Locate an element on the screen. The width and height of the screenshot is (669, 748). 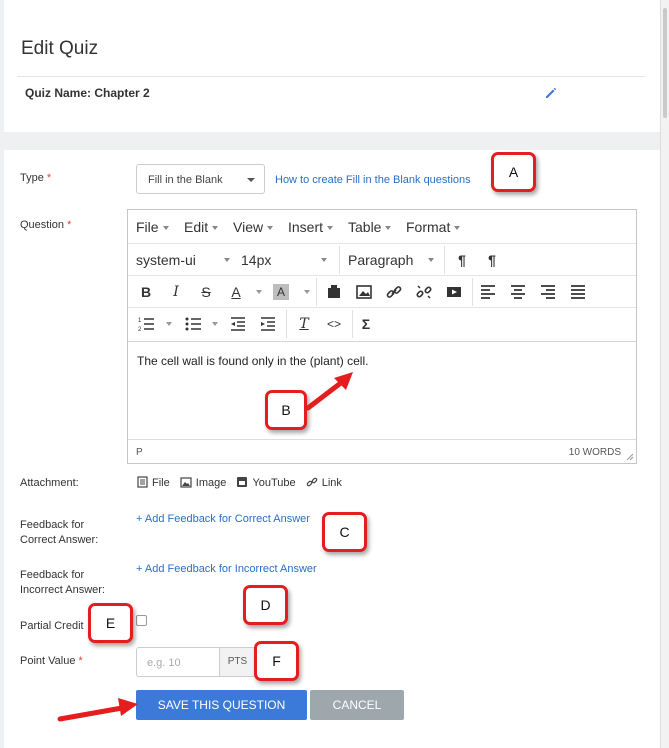
menu-table: Table is located at coordinates (370, 227).